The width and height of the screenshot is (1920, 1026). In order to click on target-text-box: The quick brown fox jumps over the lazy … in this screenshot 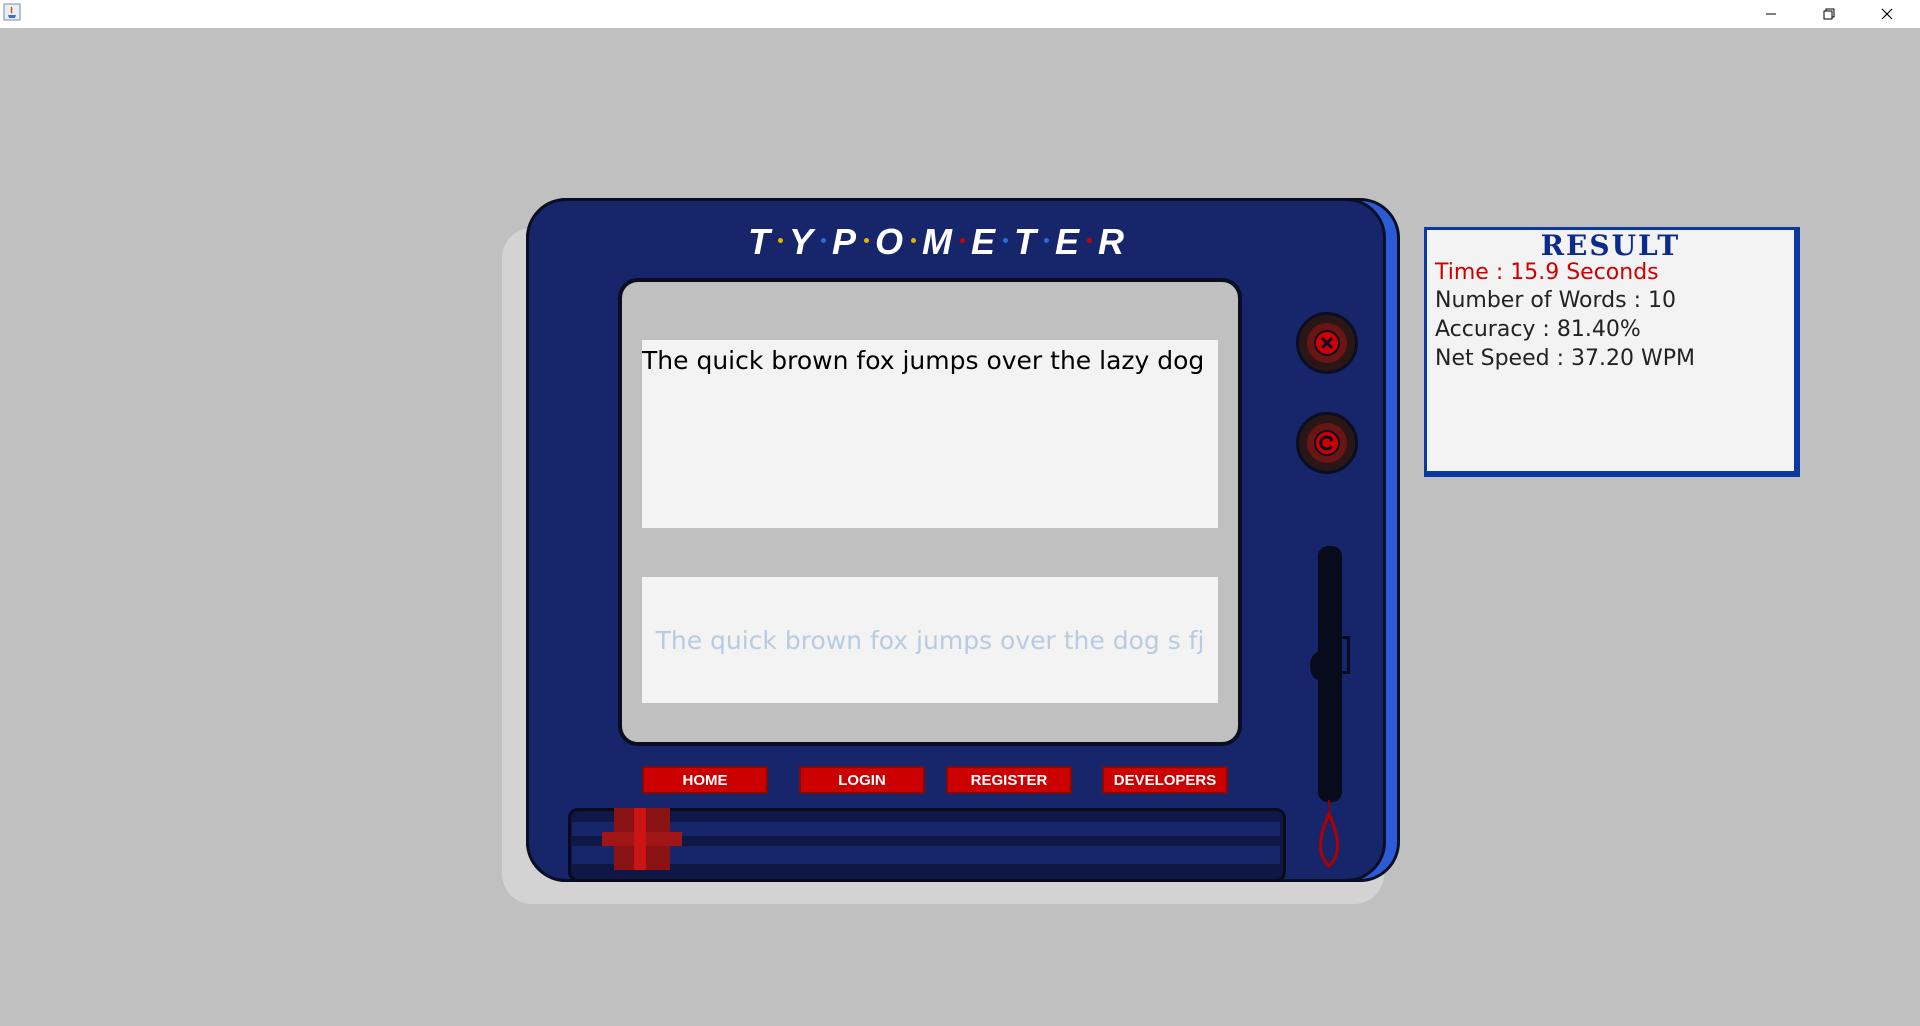, I will do `click(930, 434)`.